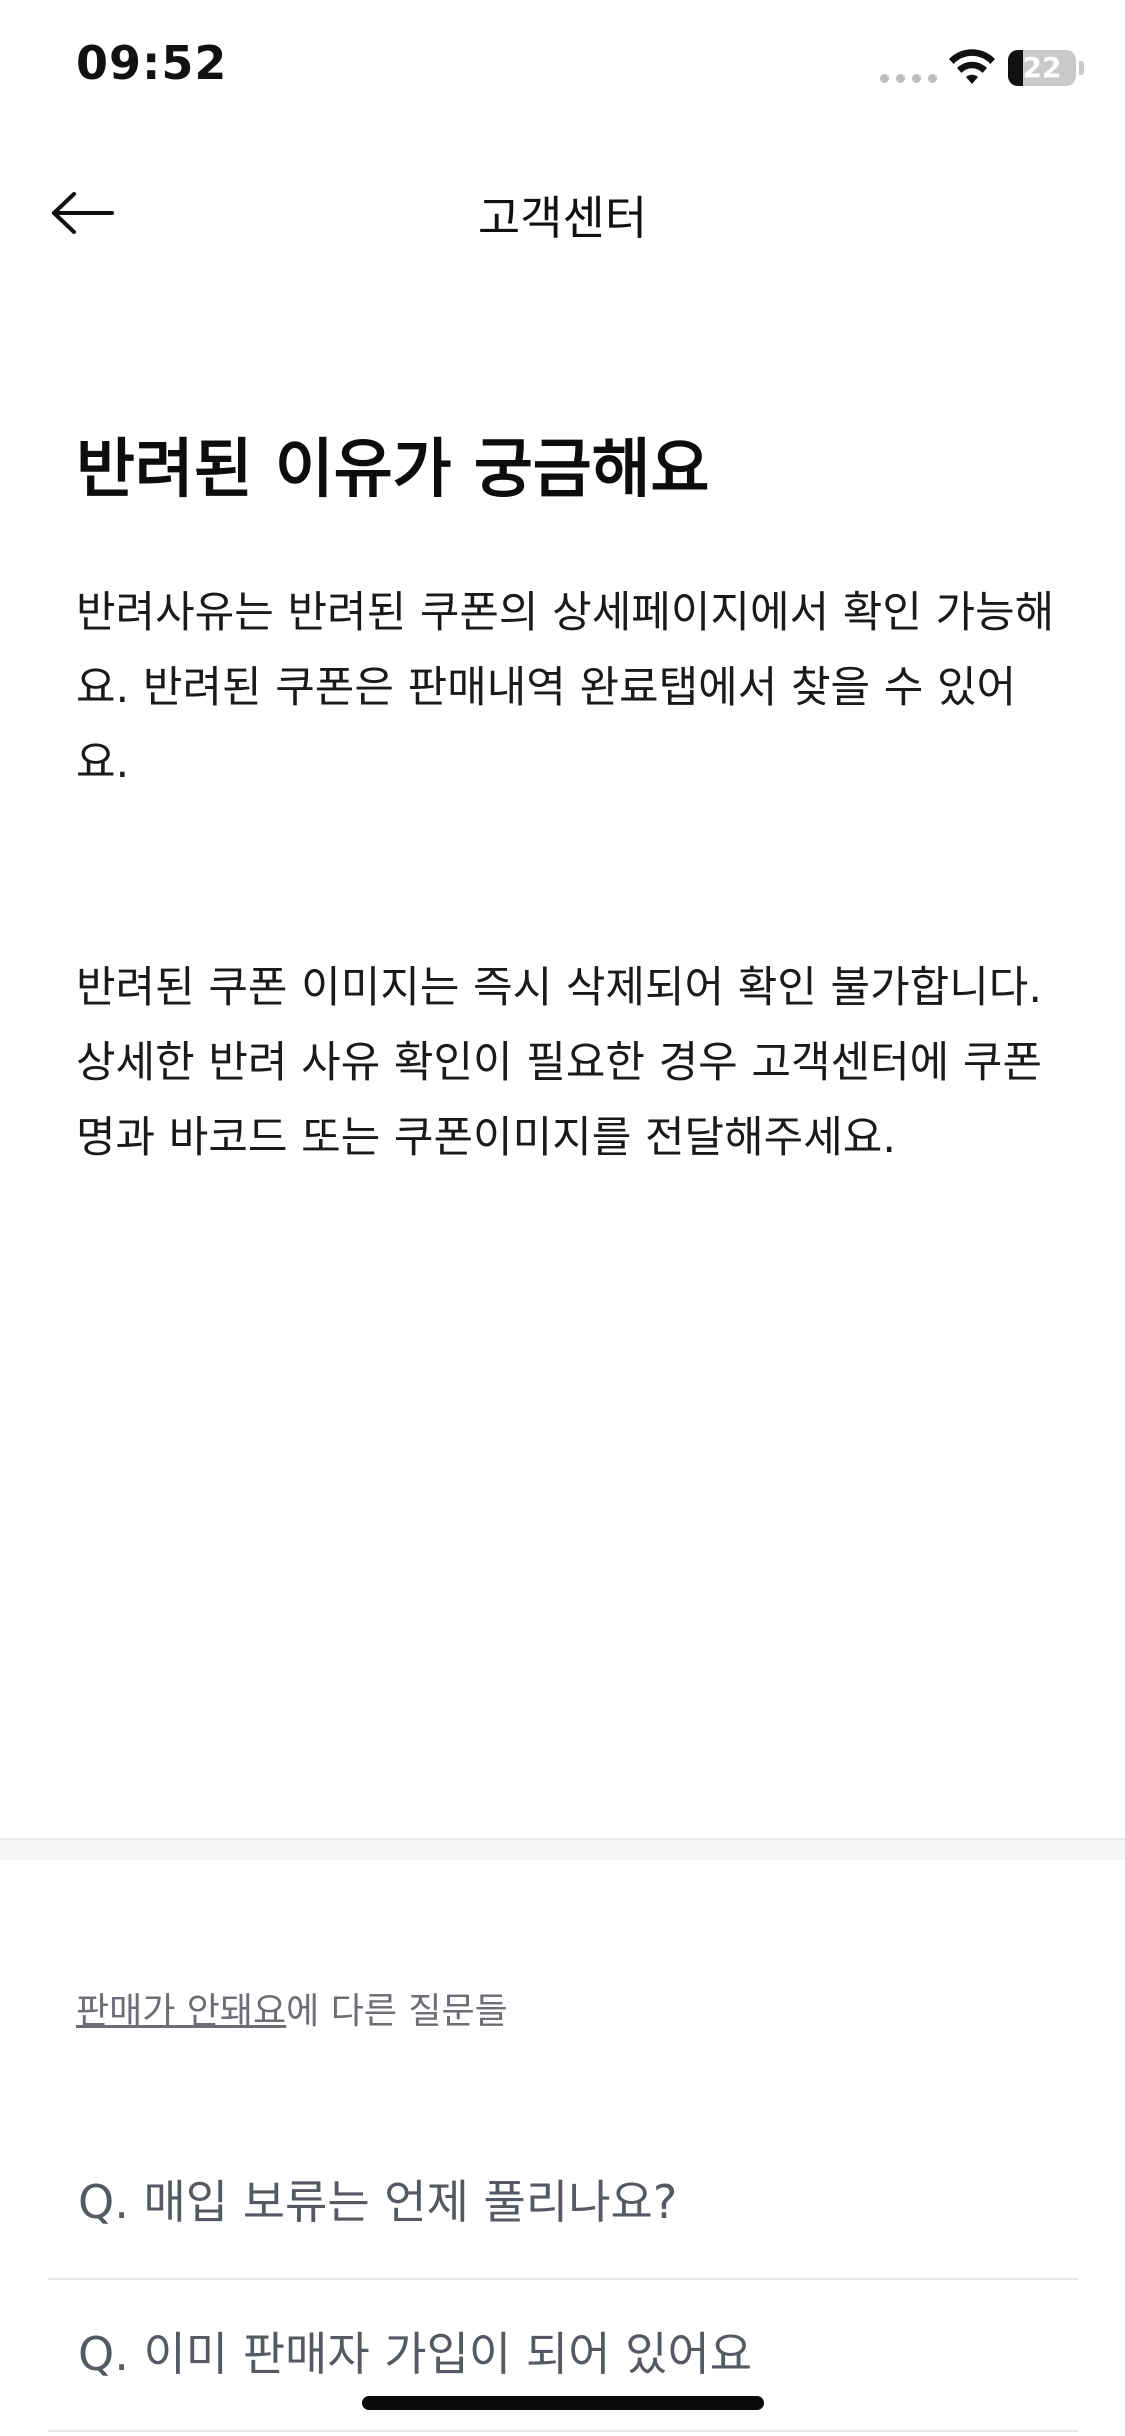 Image resolution: width=1125 pixels, height=2436 pixels. I want to click on battery-icon: 22, so click(1042, 68).